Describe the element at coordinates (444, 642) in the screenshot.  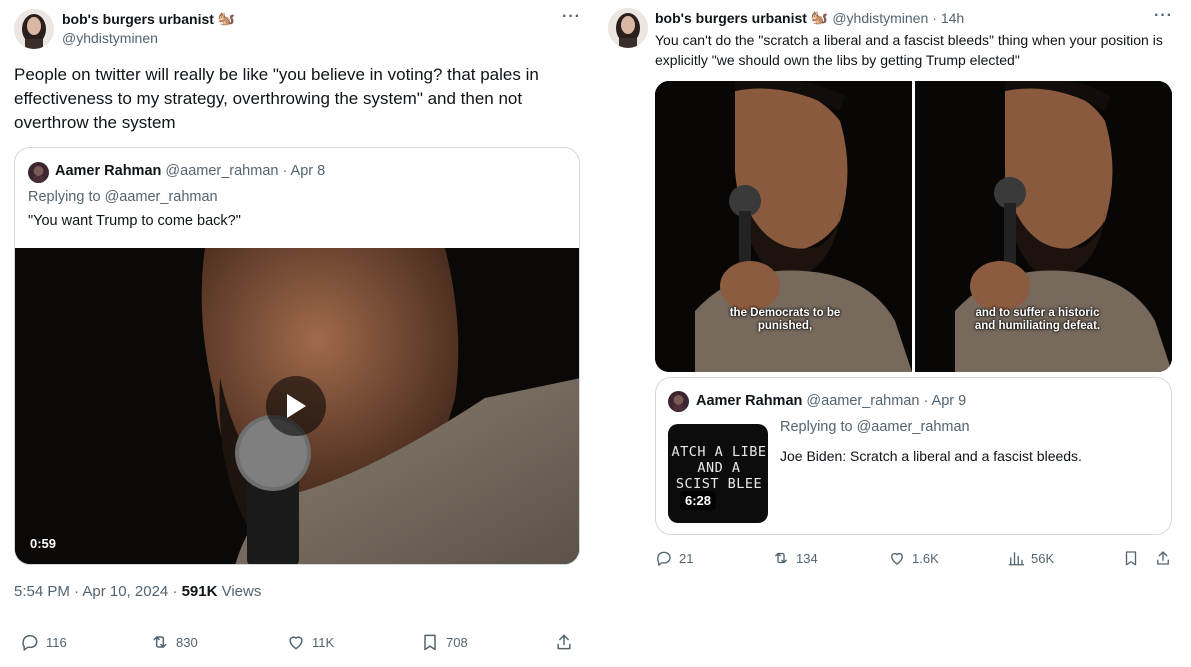
I see `bookmark-button: 708` at that location.